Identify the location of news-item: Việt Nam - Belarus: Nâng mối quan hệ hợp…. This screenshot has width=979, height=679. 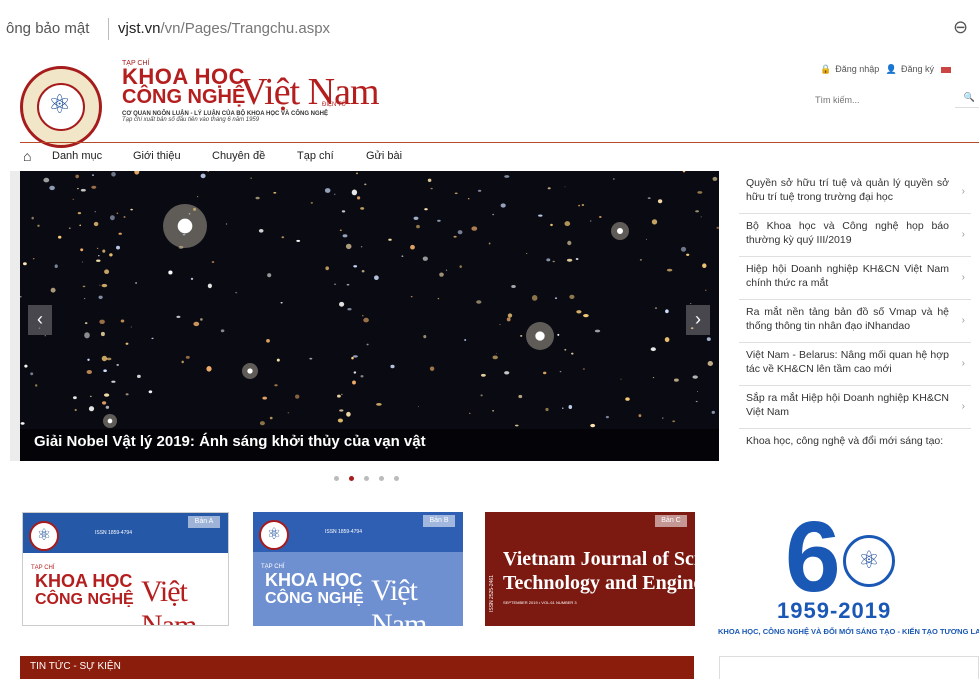
(855, 364).